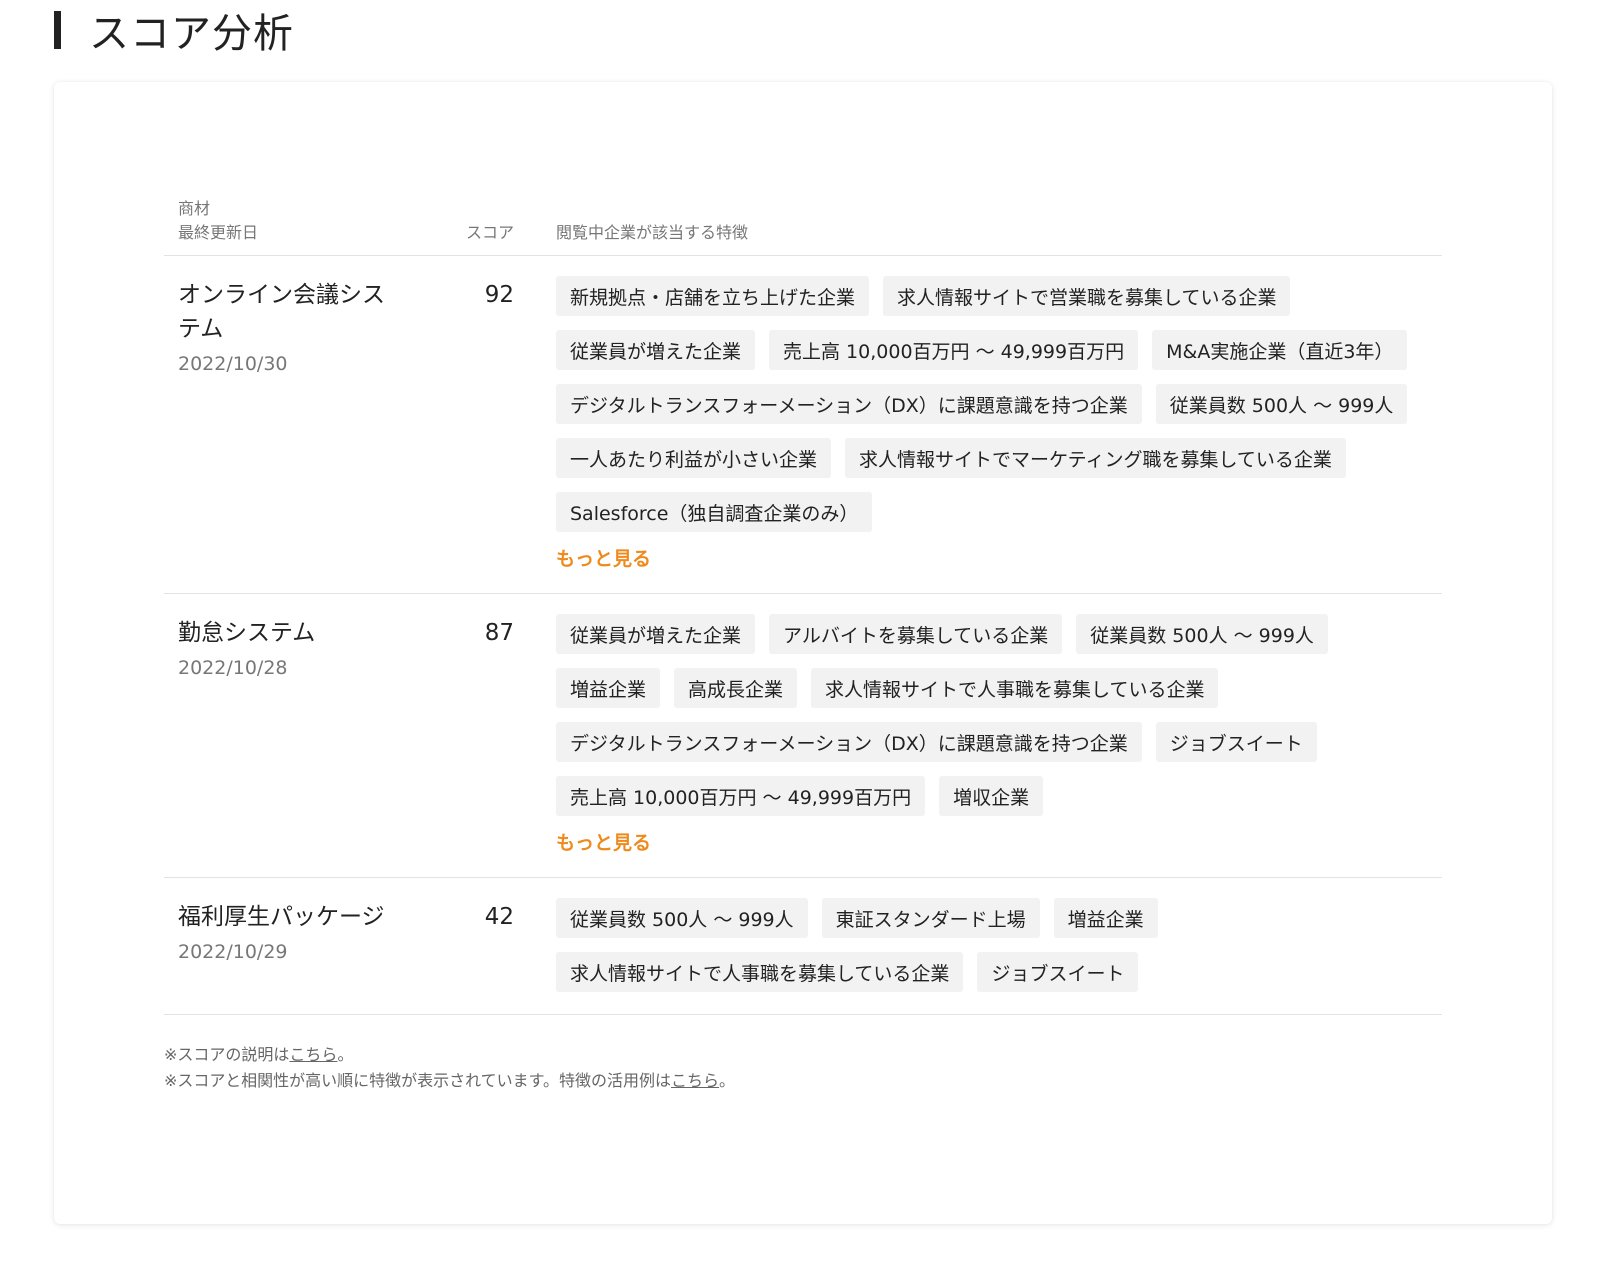 This screenshot has width=1600, height=1276. Describe the element at coordinates (305, 221) in the screenshot. I see `header-product-column: 商材 最終更新日` at that location.